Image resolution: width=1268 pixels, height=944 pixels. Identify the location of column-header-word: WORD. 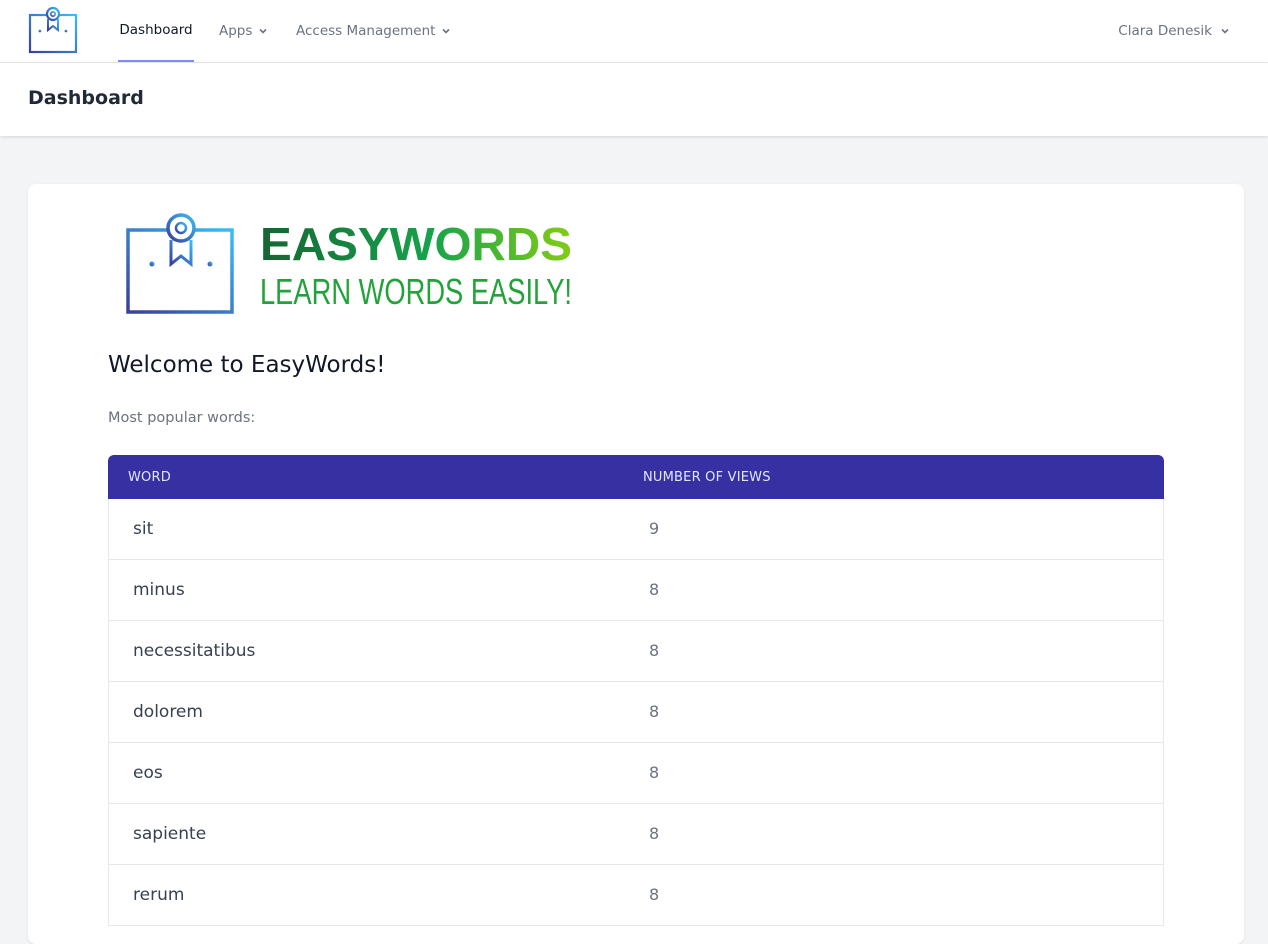
(149, 477).